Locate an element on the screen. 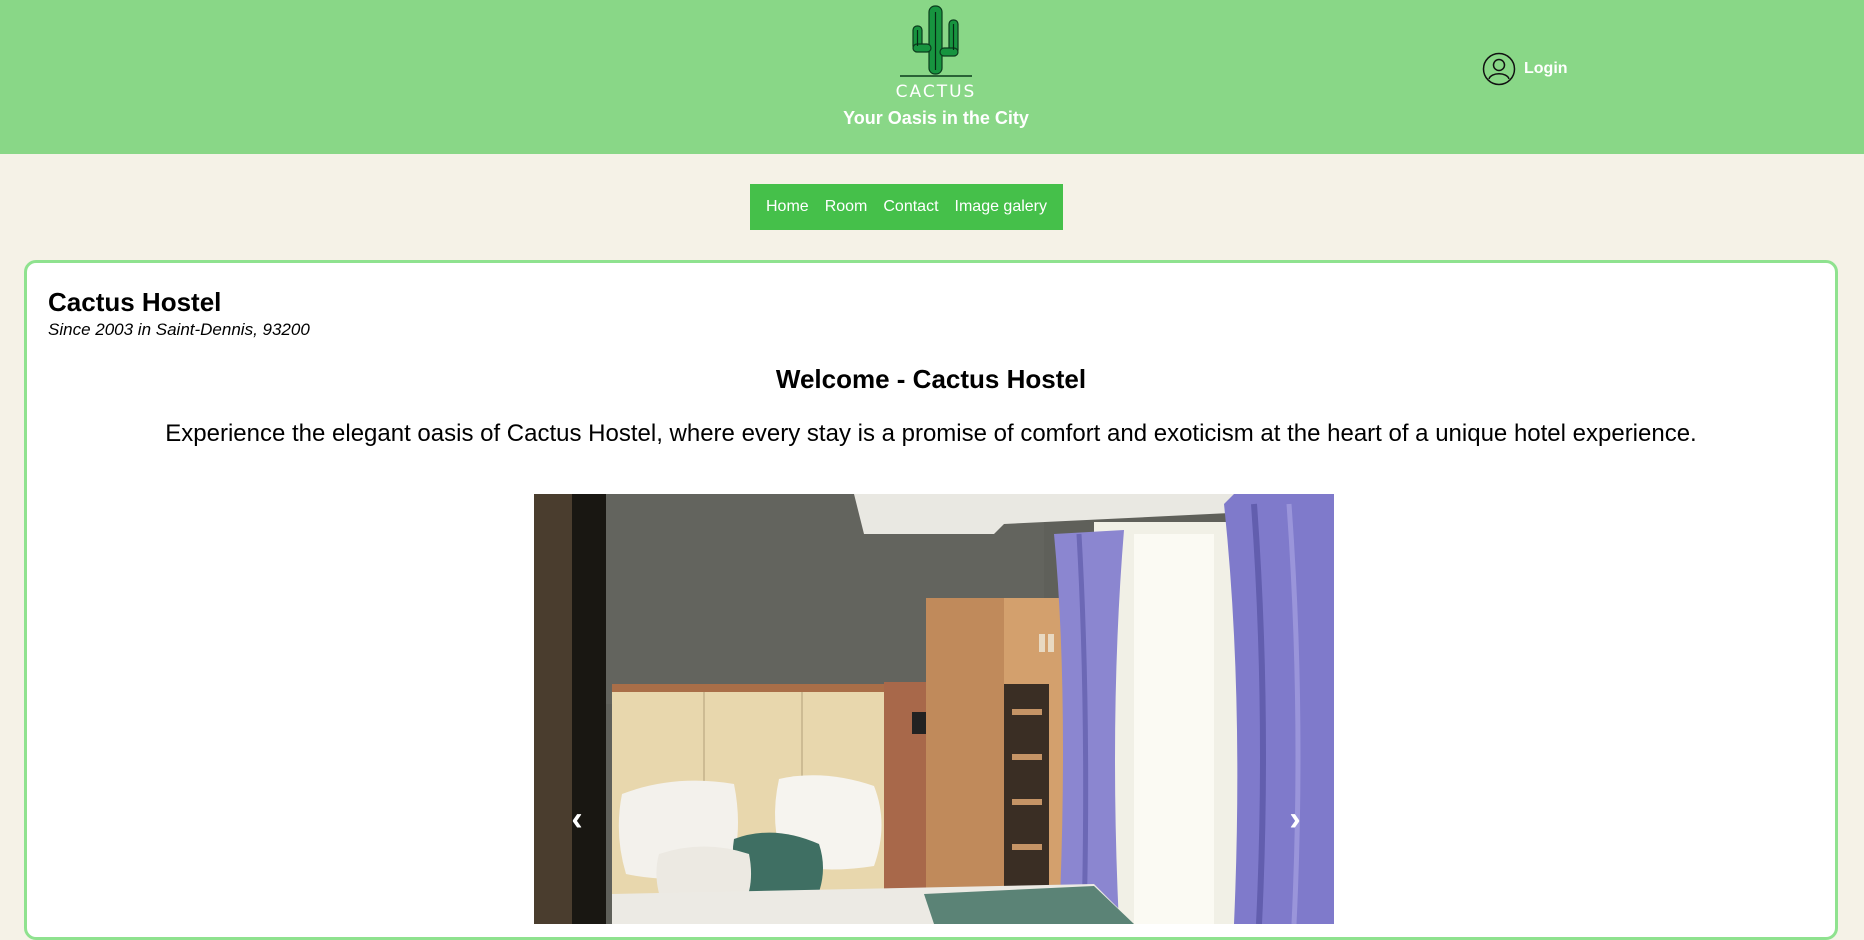 The width and height of the screenshot is (1864, 940). hostel-subtitle: Since 2003 in Saint-Dennis, 93200 is located at coordinates (179, 329).